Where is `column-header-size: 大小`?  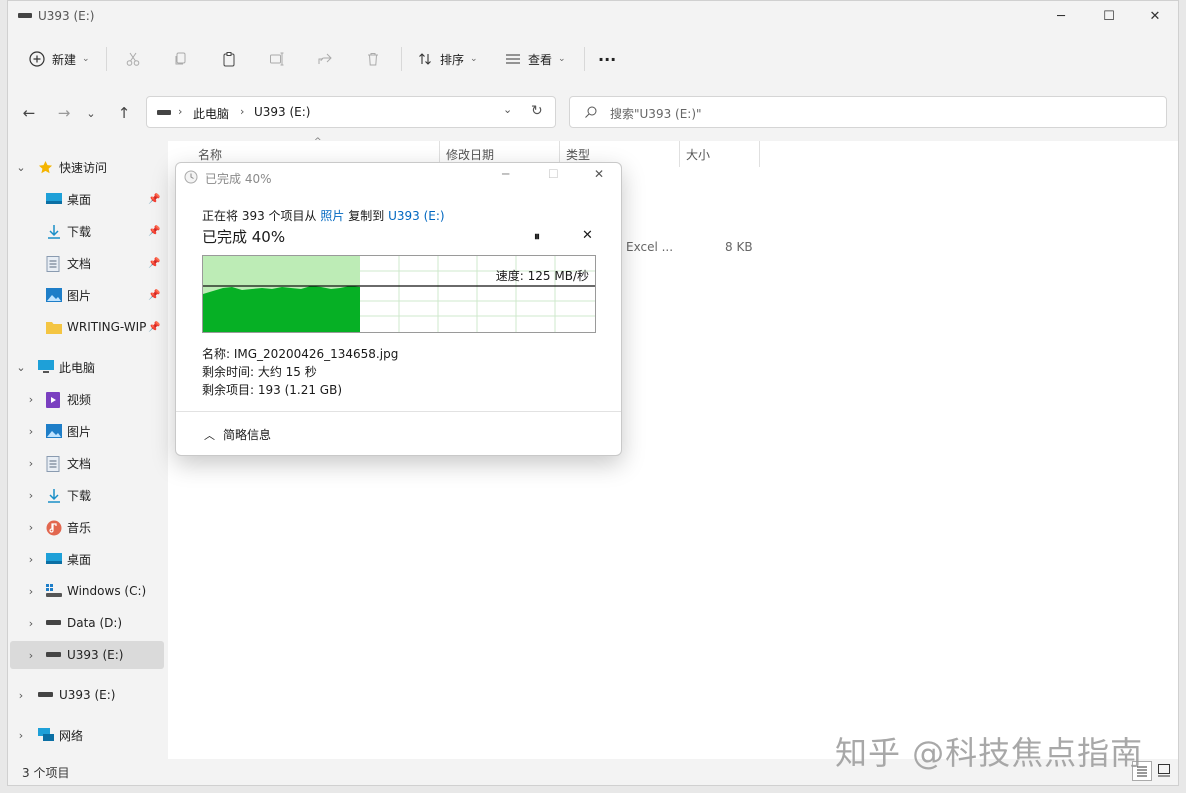 column-header-size: 大小 is located at coordinates (698, 154).